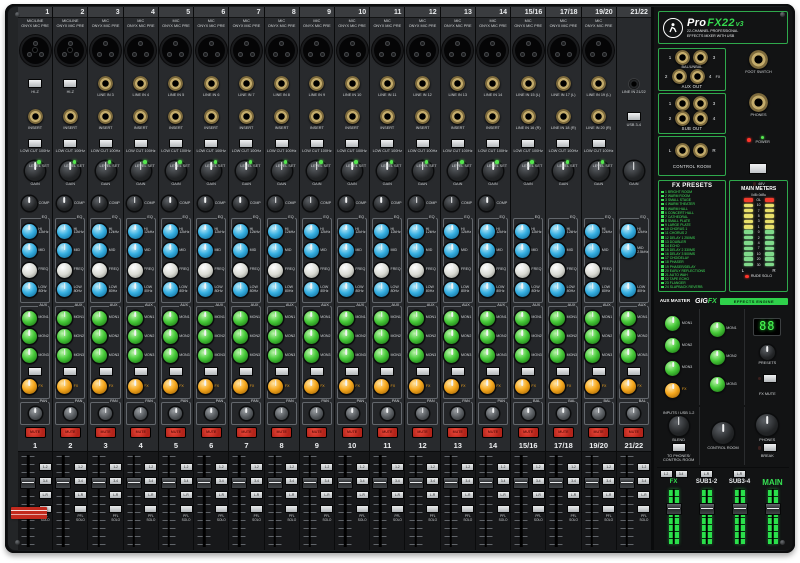 The image size is (800, 563). I want to click on hiz-switch, so click(35, 84).